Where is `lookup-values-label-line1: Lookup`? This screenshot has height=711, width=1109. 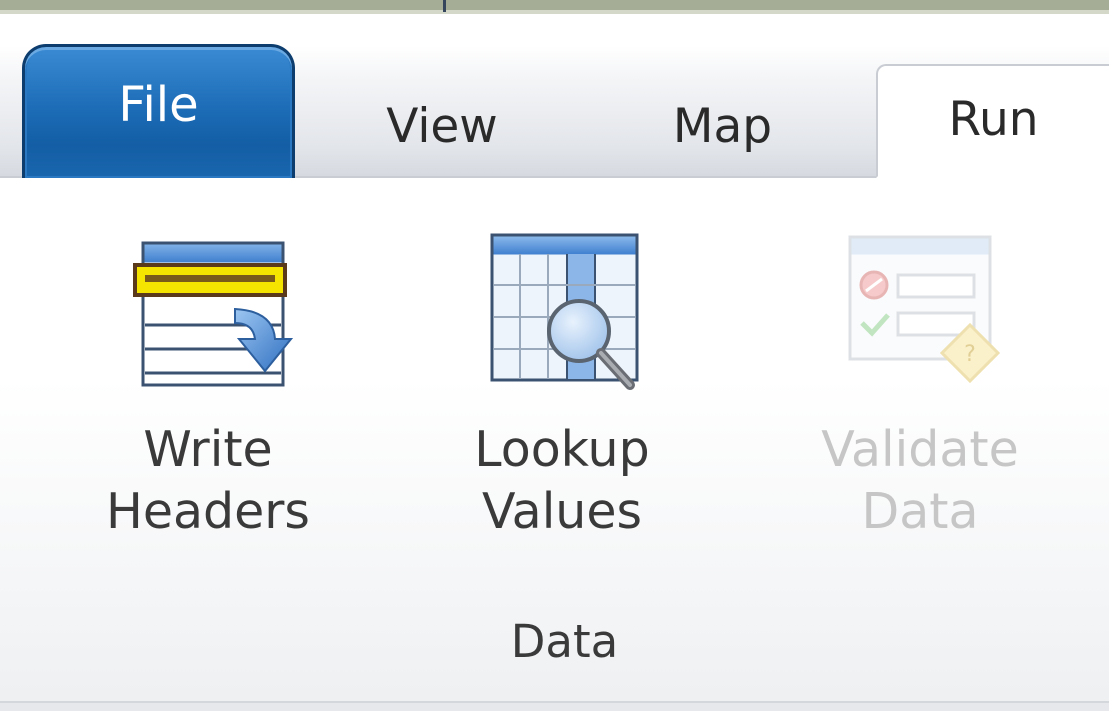
lookup-values-label-line1: Lookup is located at coordinates (562, 449).